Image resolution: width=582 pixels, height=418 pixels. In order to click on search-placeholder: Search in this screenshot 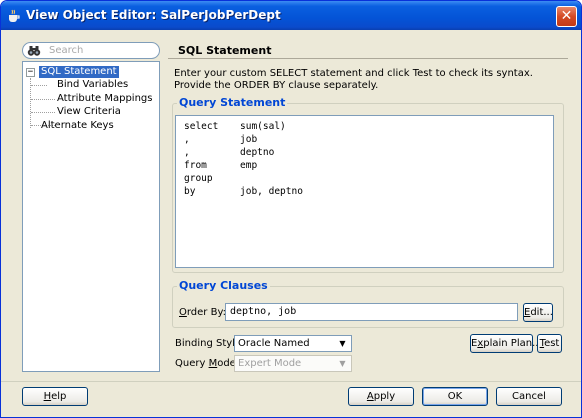, I will do `click(66, 50)`.